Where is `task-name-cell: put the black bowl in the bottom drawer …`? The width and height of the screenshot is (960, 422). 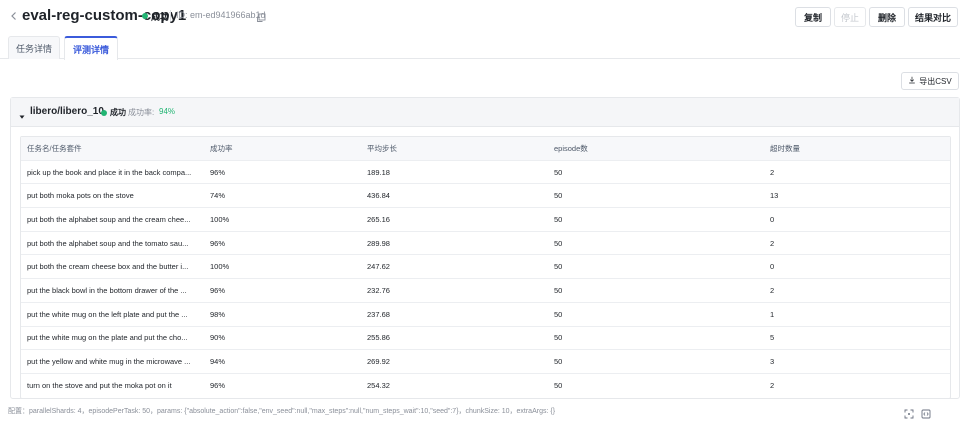 task-name-cell: put the black bowl in the bottom drawer … is located at coordinates (116, 290).